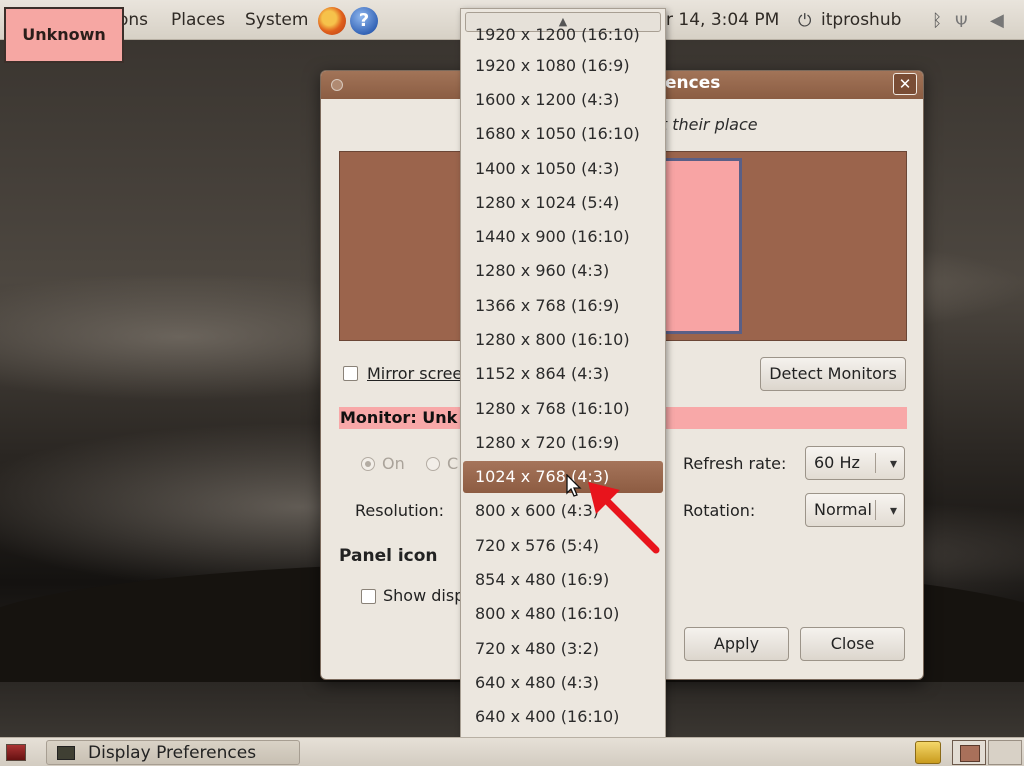 The width and height of the screenshot is (1024, 766). Describe the element at coordinates (393, 463) in the screenshot. I see `on-label: On` at that location.